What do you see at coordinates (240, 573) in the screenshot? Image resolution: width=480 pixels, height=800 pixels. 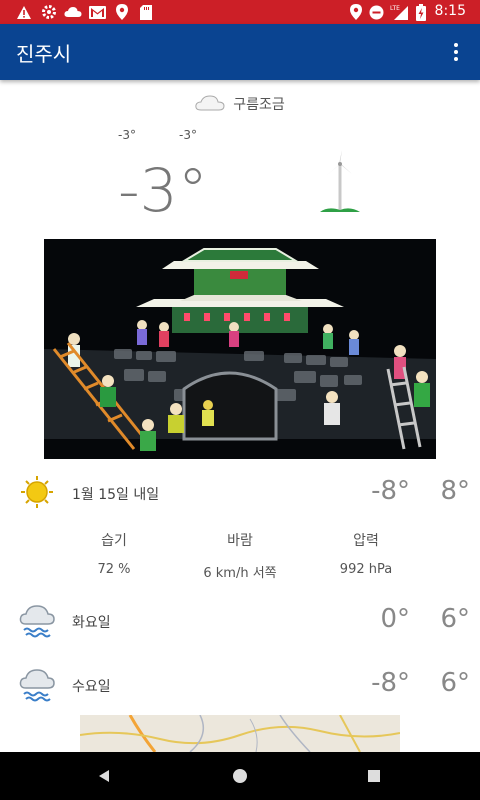 I see `wind-value: 6 km/h 서쪽` at bounding box center [240, 573].